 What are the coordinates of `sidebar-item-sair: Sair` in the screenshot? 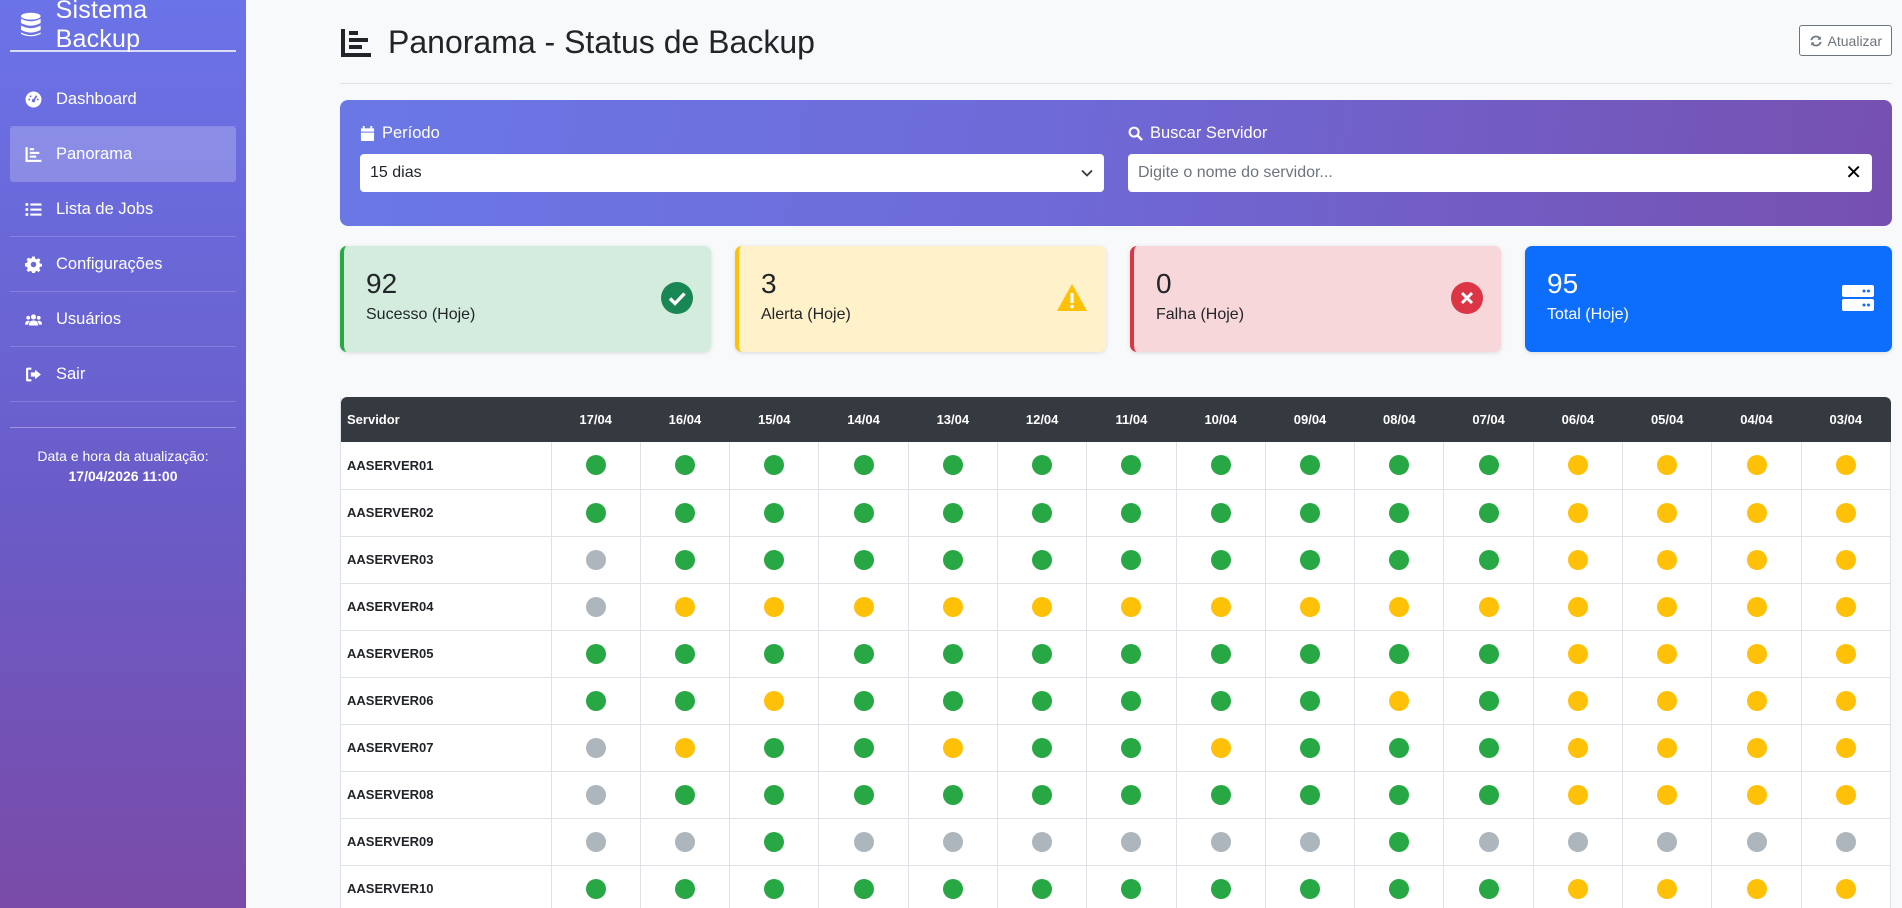 It's located at (123, 374).